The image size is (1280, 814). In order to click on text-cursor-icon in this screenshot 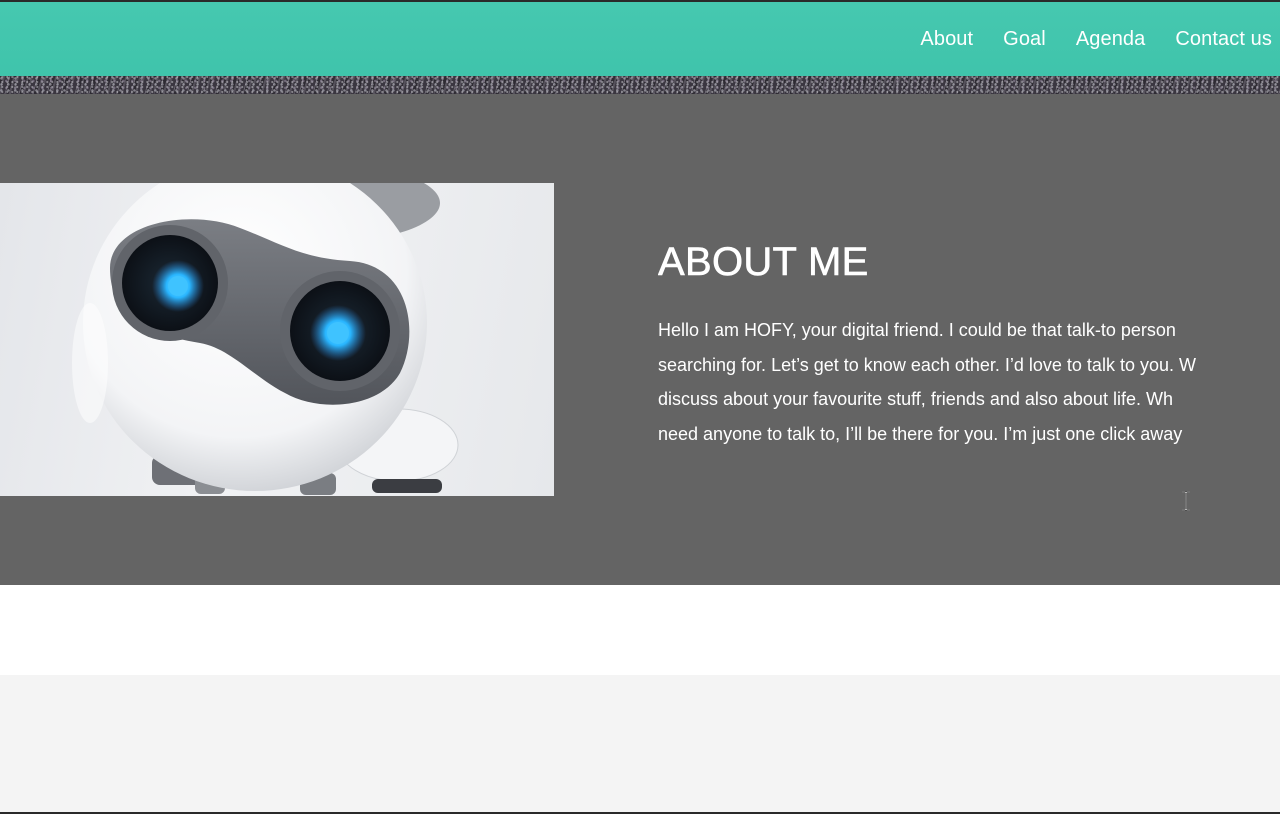, I will do `click(1186, 501)`.